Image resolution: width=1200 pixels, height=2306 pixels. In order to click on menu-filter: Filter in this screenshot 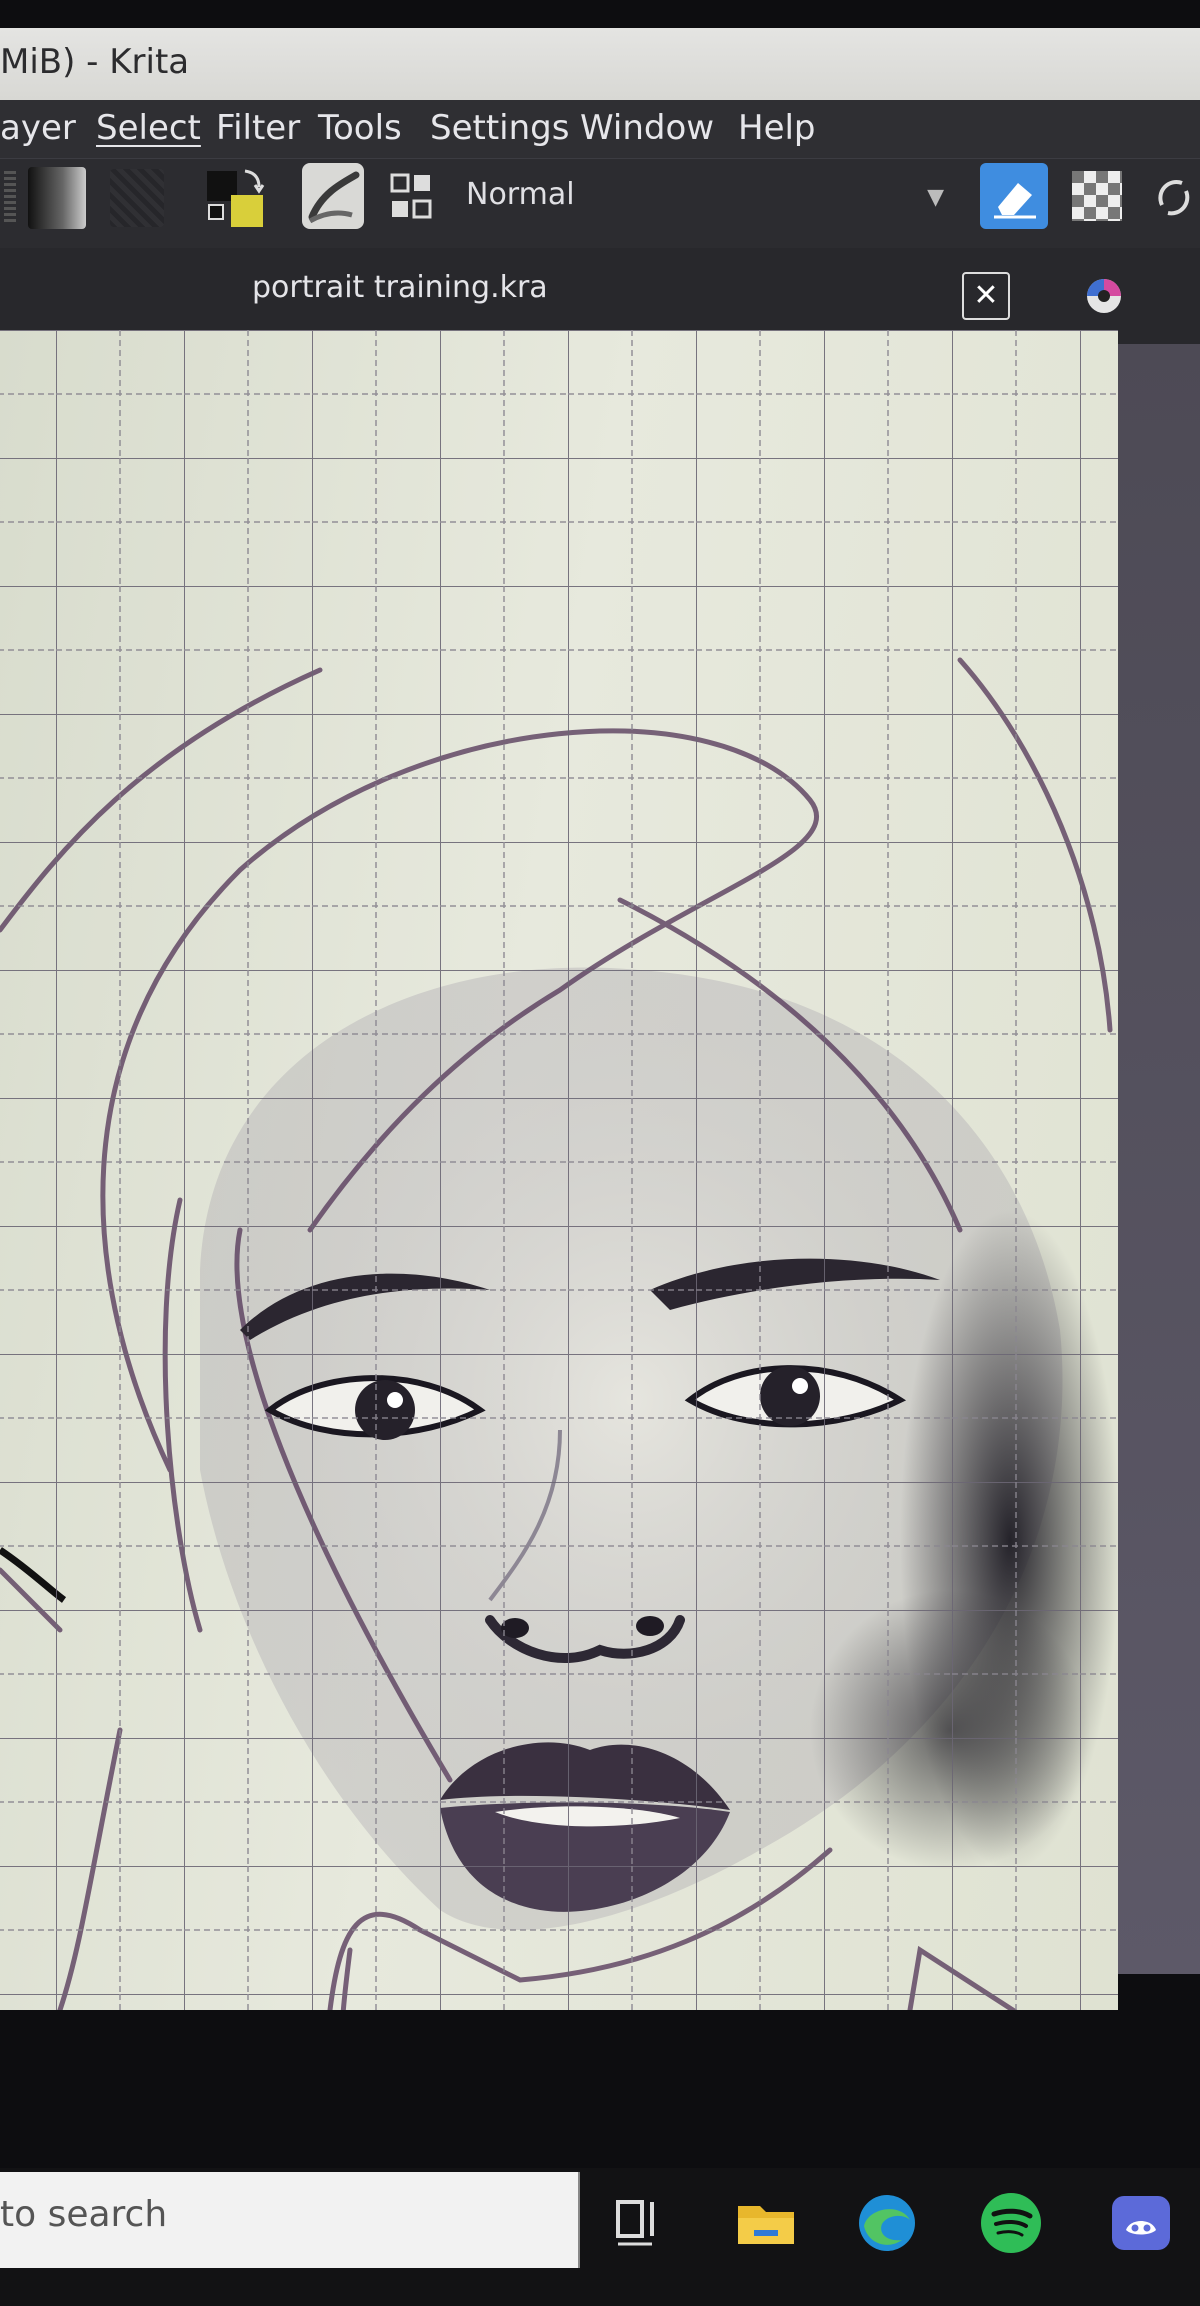, I will do `click(258, 128)`.